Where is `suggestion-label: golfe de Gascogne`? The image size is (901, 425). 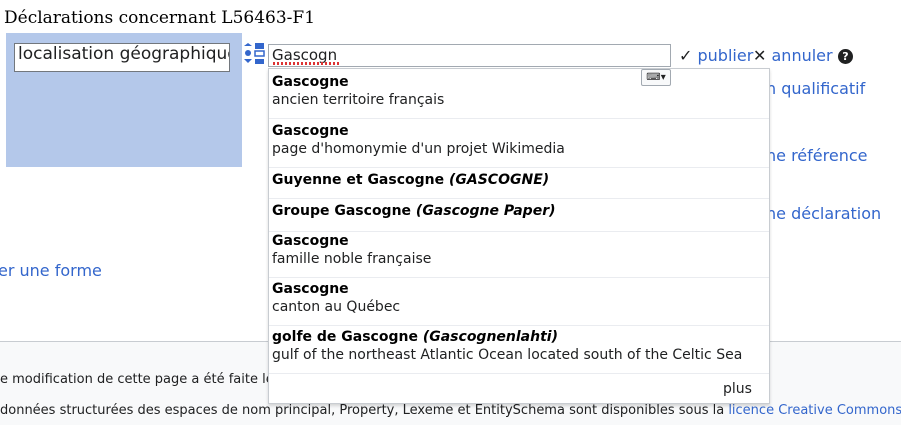 suggestion-label: golfe de Gascogne is located at coordinates (345, 337).